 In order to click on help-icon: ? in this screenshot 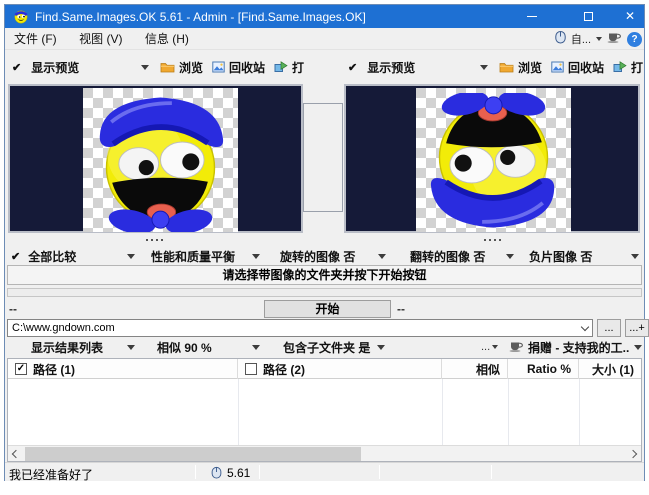, I will do `click(634, 39)`.